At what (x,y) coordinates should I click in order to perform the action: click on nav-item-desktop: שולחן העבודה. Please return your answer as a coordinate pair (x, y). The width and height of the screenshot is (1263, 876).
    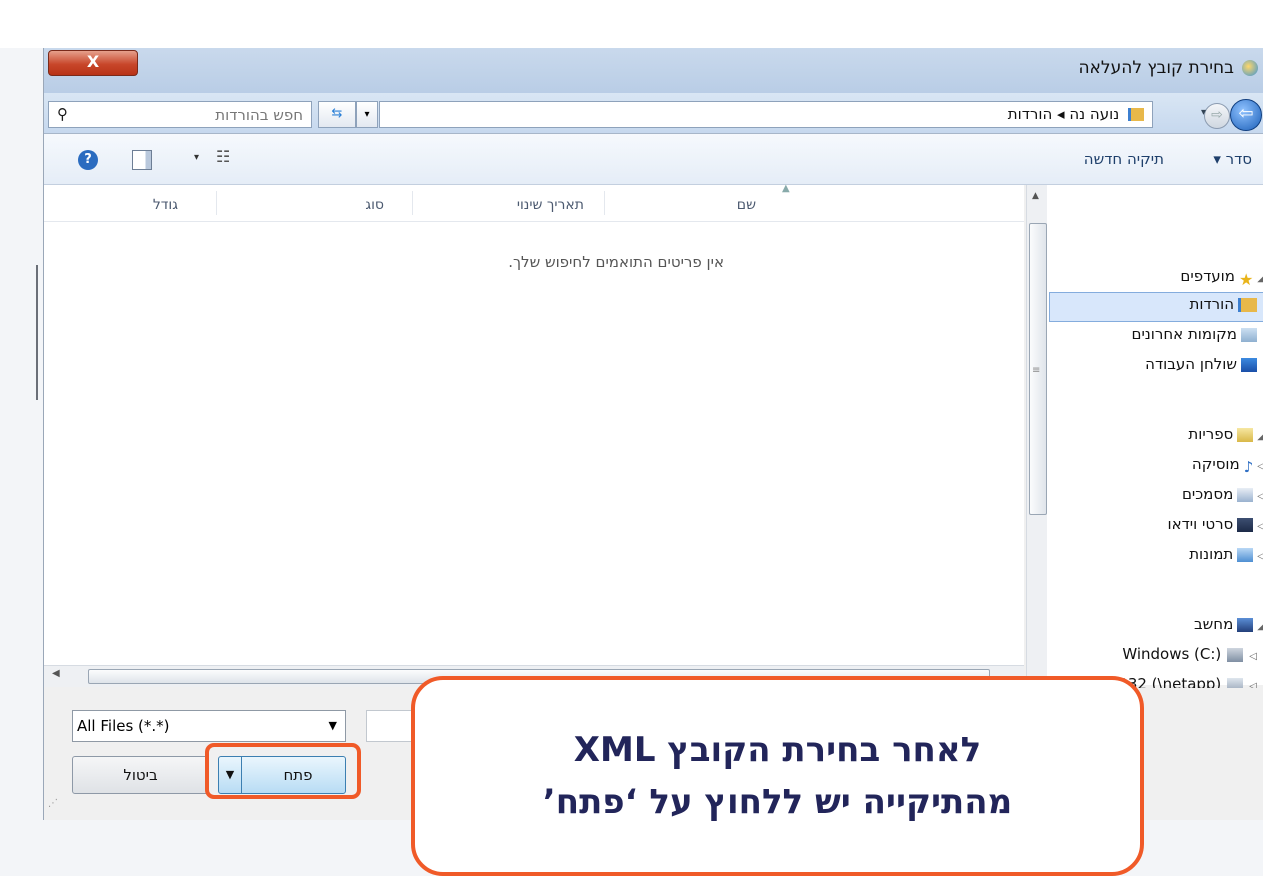
    Looking at the image, I should click on (1201, 364).